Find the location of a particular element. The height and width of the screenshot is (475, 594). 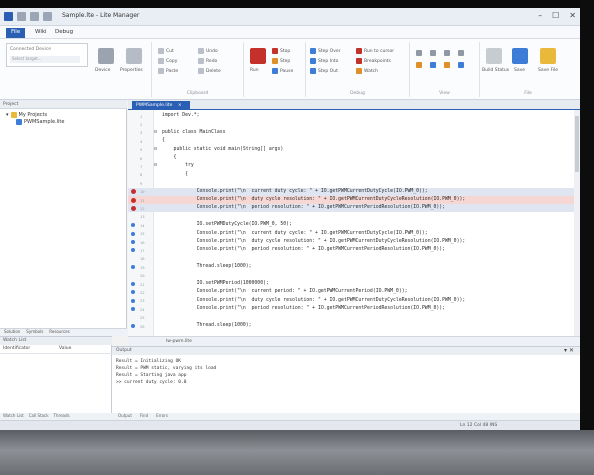

tab-solution: Solution is located at coordinates (12, 332).